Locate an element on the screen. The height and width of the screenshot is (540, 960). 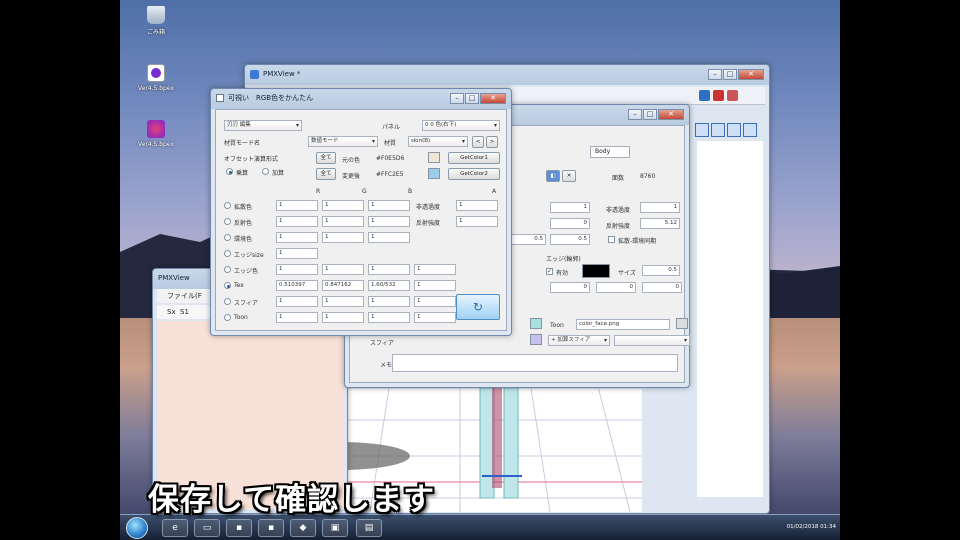
taskbar-app-icon-1: ▪ is located at coordinates (239, 528).